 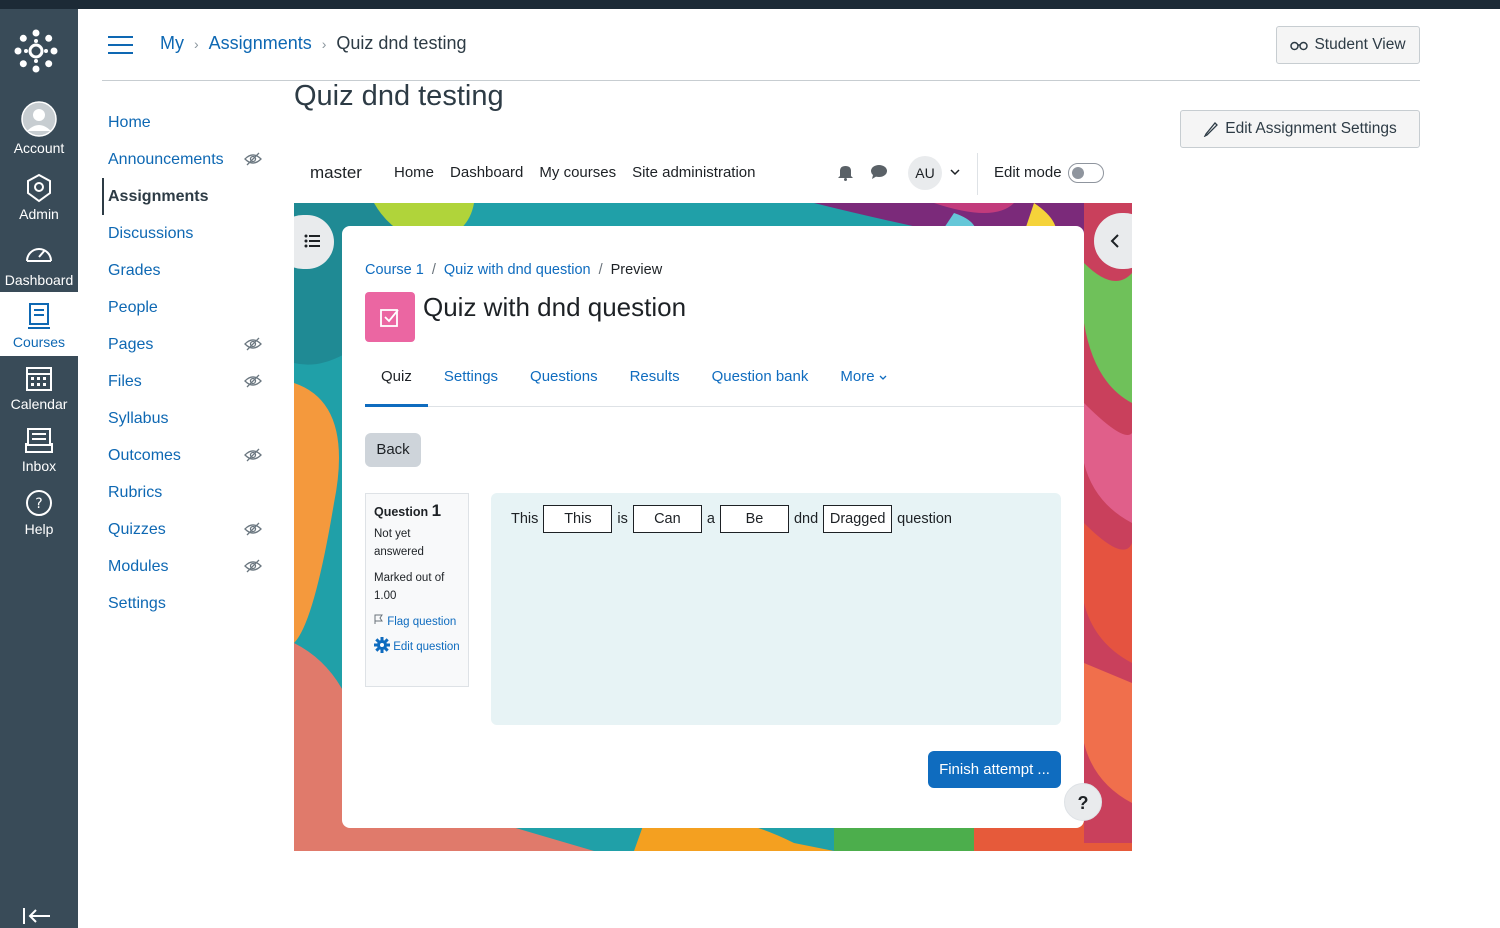 What do you see at coordinates (1299, 46) in the screenshot?
I see `glasses-icon` at bounding box center [1299, 46].